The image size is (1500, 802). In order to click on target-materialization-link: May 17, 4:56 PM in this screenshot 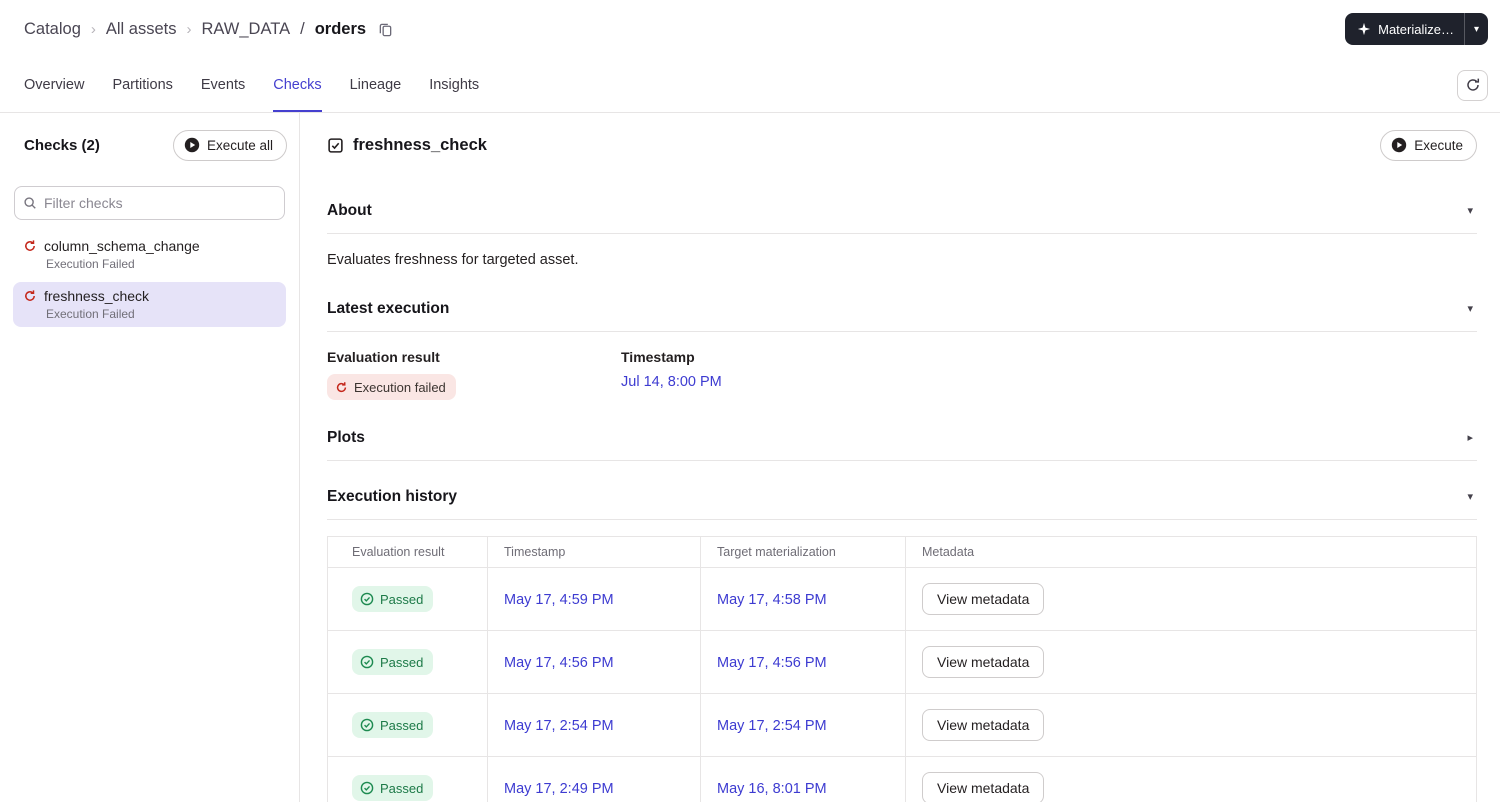, I will do `click(772, 663)`.